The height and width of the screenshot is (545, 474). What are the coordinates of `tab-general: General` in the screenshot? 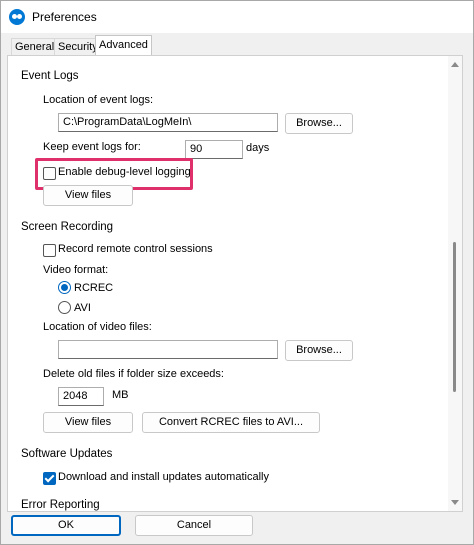 It's located at (35, 46).